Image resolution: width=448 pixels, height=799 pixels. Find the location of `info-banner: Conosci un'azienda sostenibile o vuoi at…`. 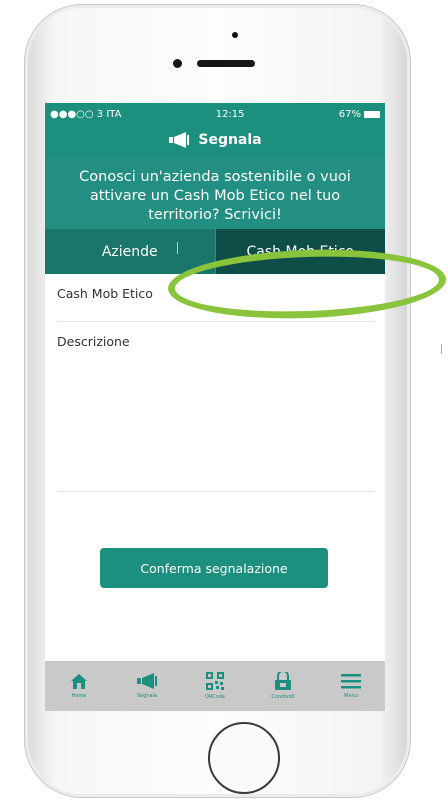

info-banner: Conosci un'azienda sostenibile o vuoi at… is located at coordinates (215, 192).